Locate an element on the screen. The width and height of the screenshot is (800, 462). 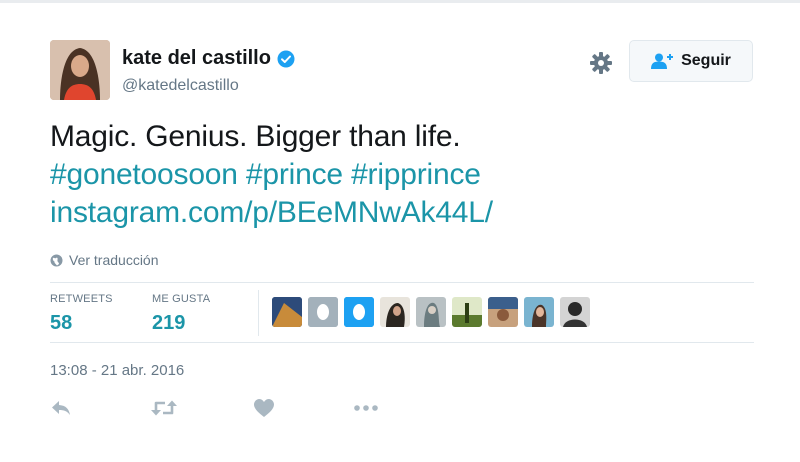
like-icon is located at coordinates (266, 410).